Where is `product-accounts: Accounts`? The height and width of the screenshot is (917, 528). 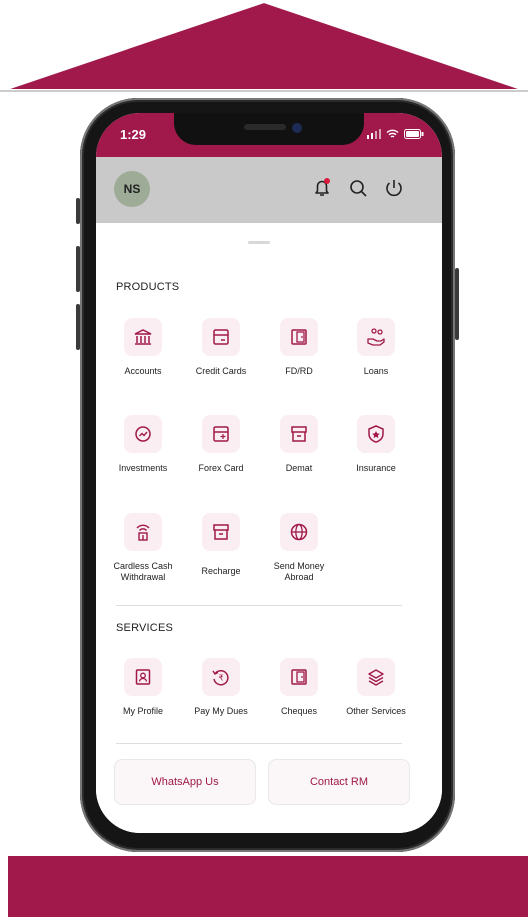
product-accounts: Accounts is located at coordinates (143, 347).